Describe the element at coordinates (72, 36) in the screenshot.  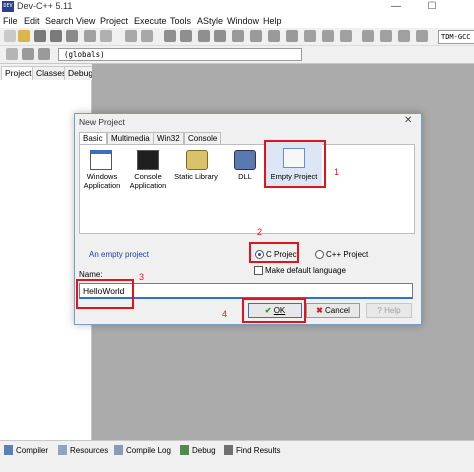
I see `close-file-icon` at that location.